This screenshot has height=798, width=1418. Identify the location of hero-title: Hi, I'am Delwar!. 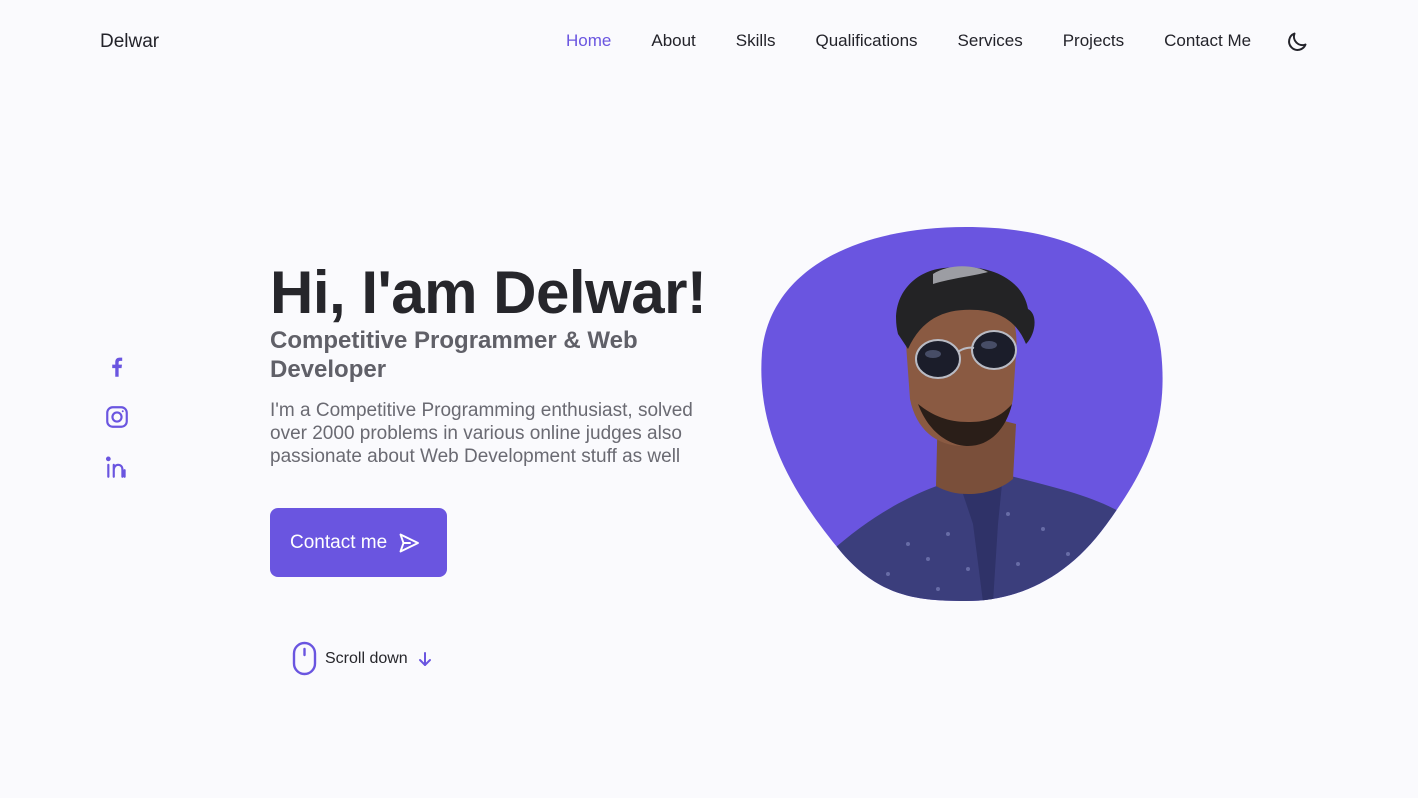
(488, 292).